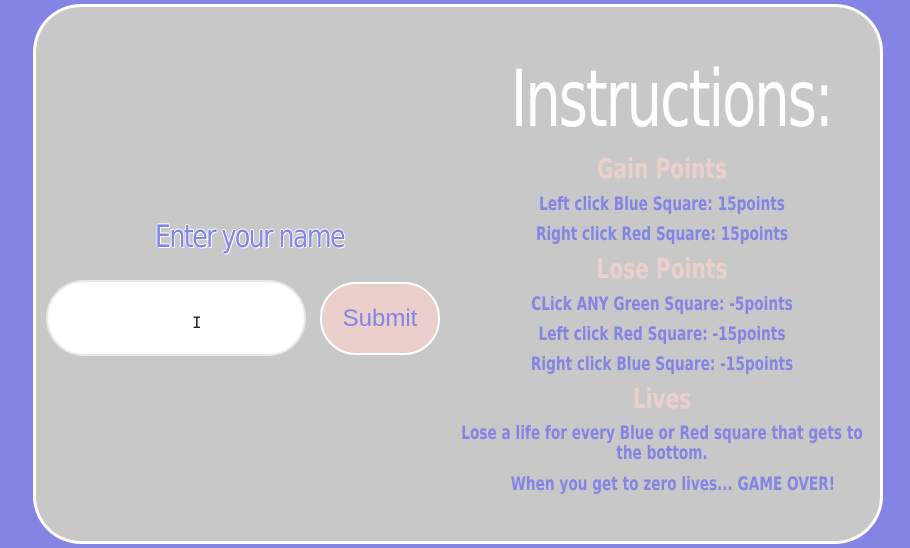  What do you see at coordinates (662, 168) in the screenshot?
I see `gain-points-heading: Gain Points` at bounding box center [662, 168].